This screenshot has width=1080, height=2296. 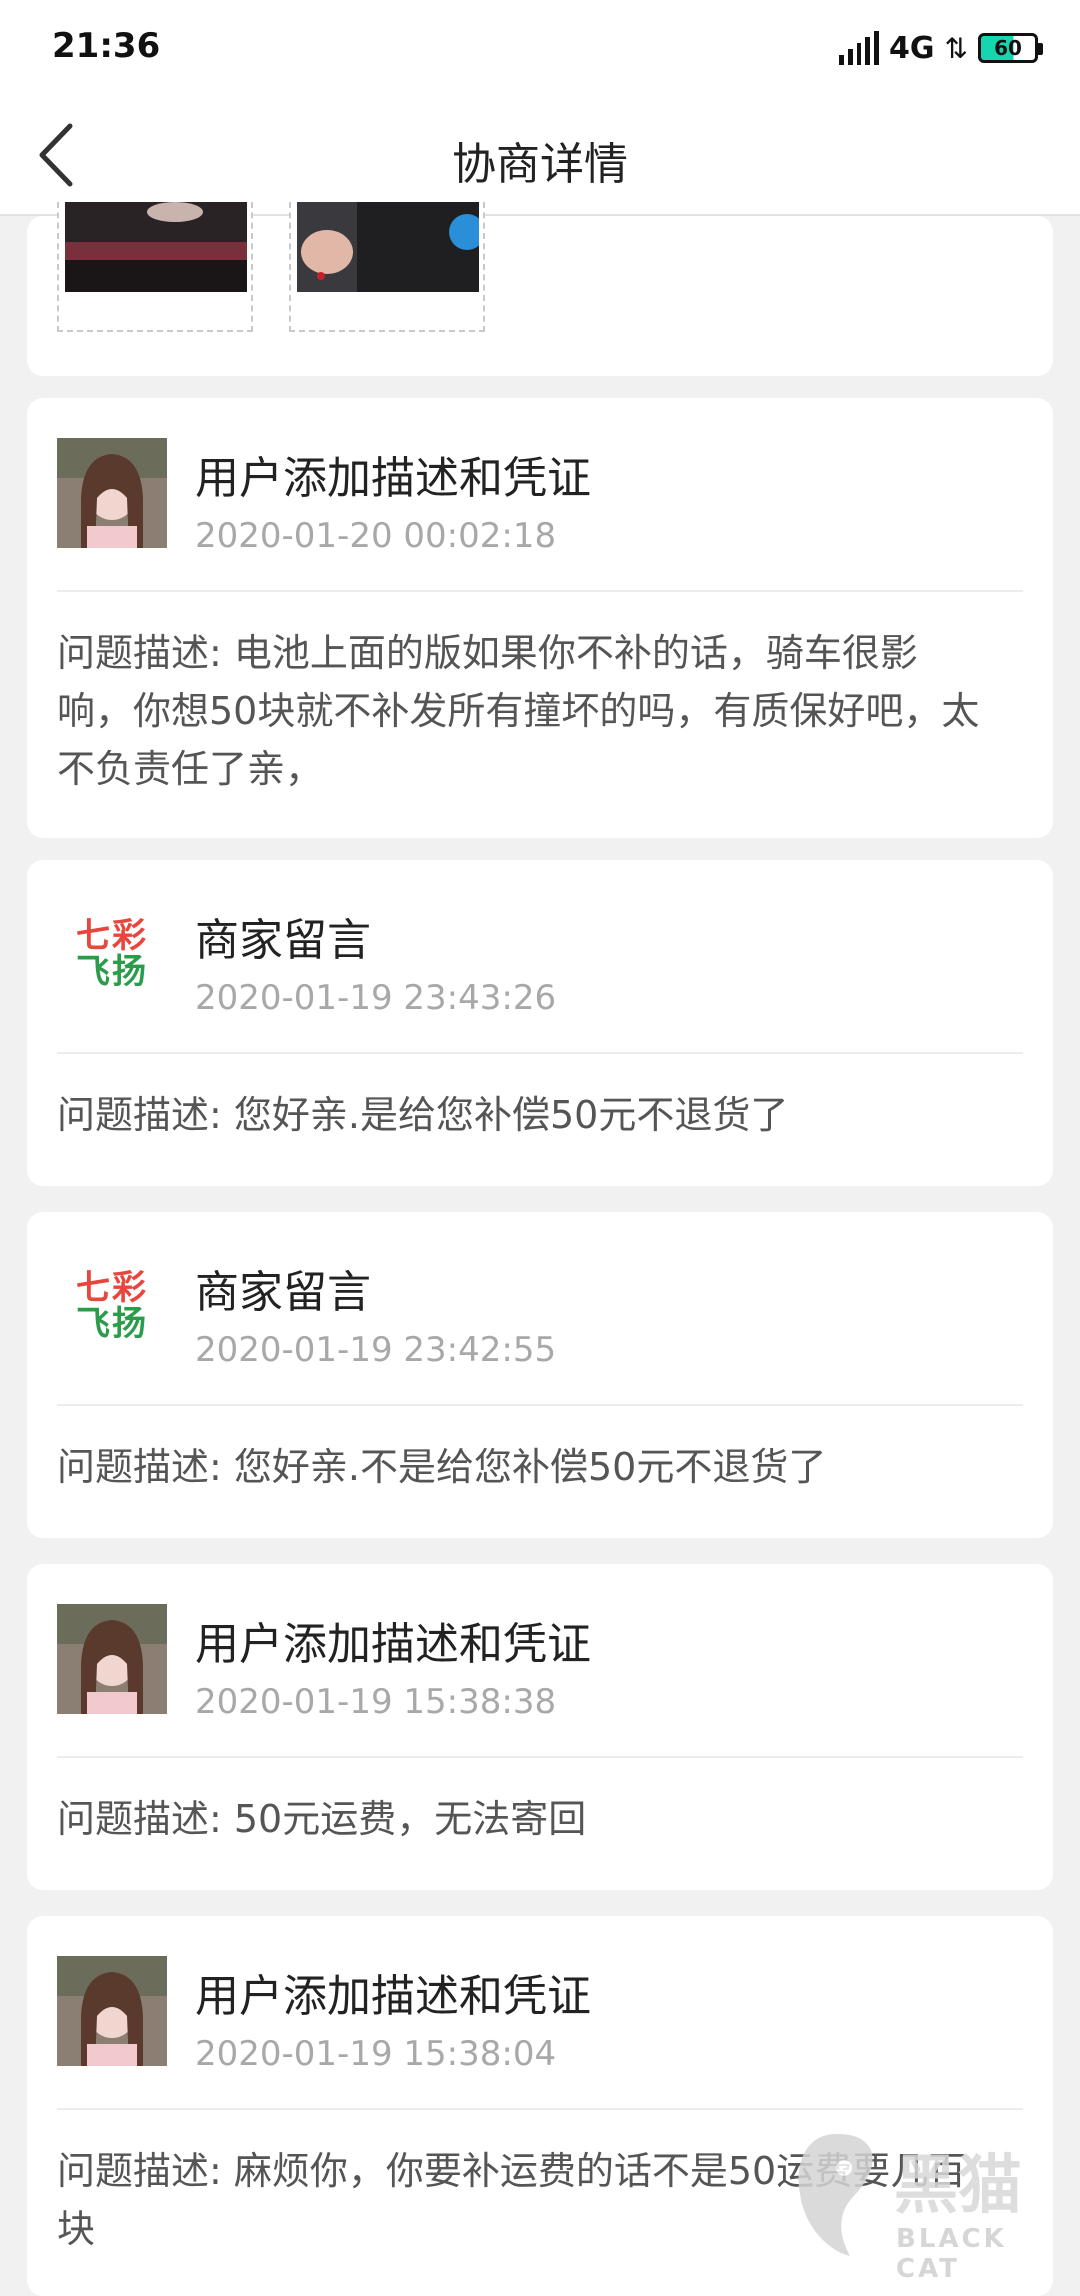 I want to click on entry-description: 问题描述: 50元运费，无法寄回, so click(x=525, y=1819).